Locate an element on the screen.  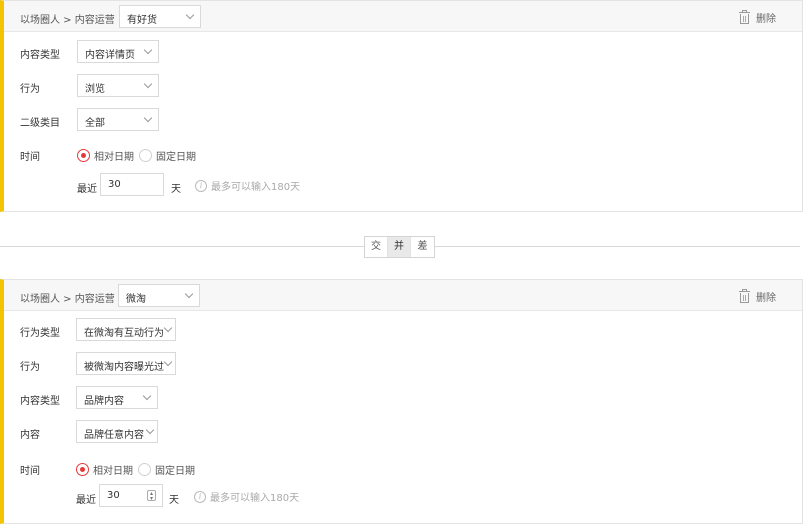
source-select: 有好货 is located at coordinates (160, 16).